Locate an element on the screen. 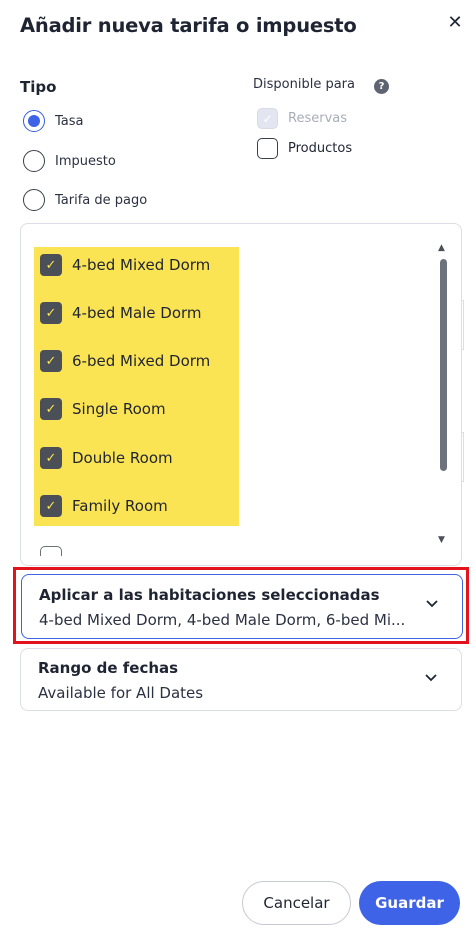  date-range-title: Rango de fechas is located at coordinates (108, 668).